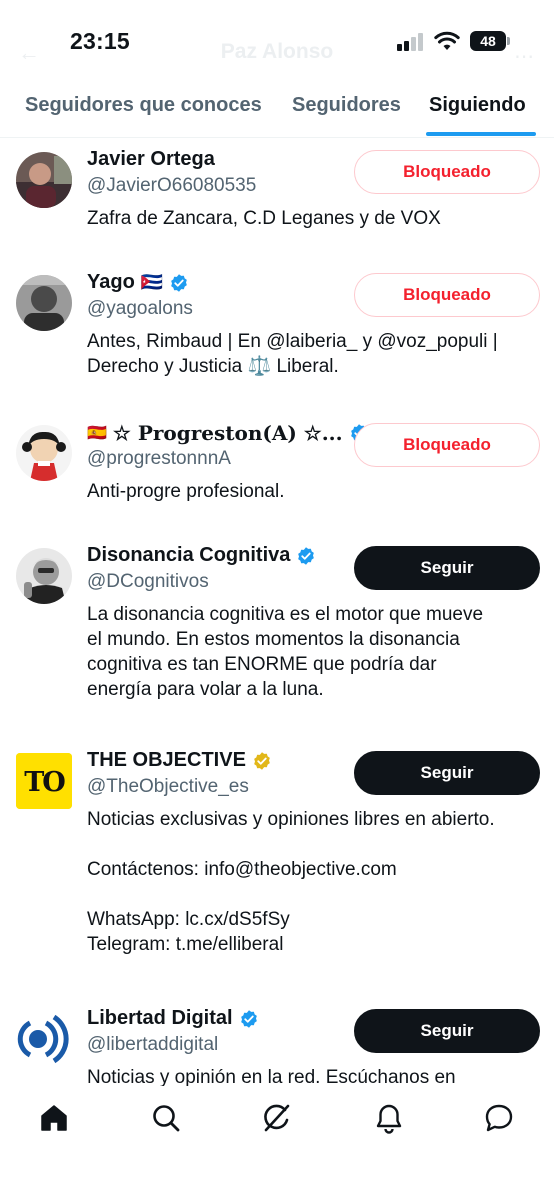 Image resolution: width=554 pixels, height=1200 pixels. I want to click on user-name: Javier Ortega, so click(151, 159).